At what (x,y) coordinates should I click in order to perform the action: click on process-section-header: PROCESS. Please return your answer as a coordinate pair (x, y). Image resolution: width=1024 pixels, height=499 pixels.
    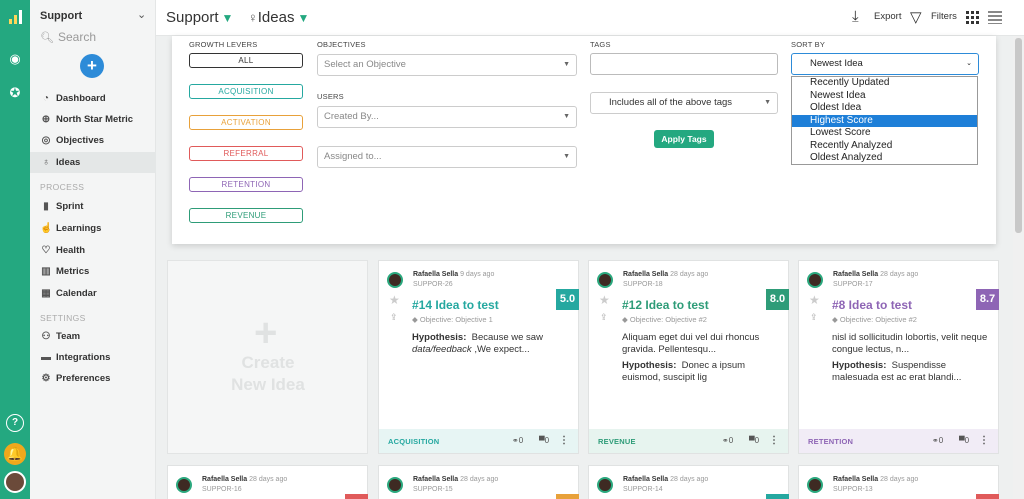
    Looking at the image, I should click on (62, 187).